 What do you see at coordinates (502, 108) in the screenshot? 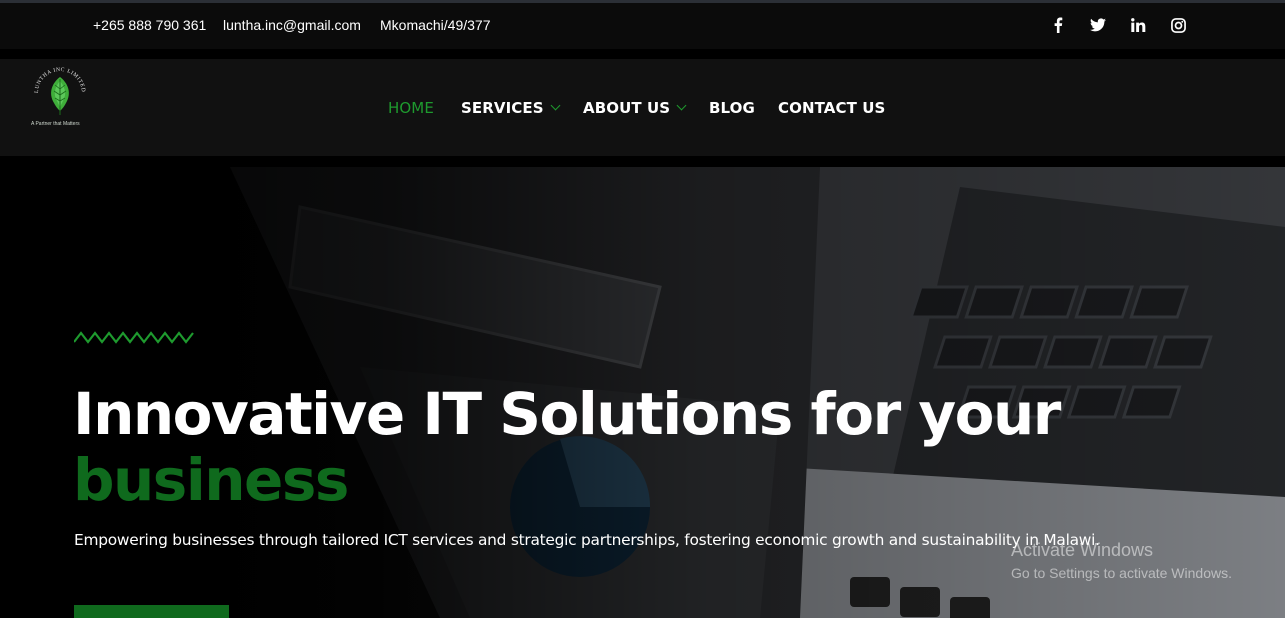
I see `nav-services-label: SERVICES` at bounding box center [502, 108].